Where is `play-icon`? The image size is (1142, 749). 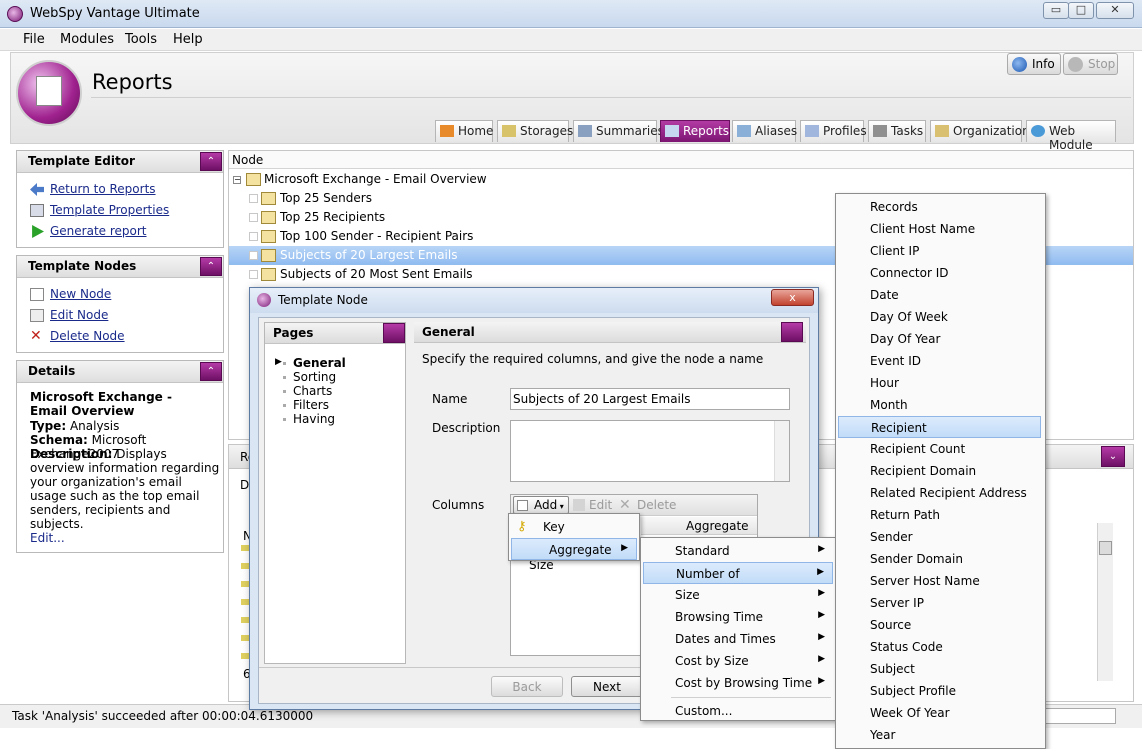 play-icon is located at coordinates (38, 231).